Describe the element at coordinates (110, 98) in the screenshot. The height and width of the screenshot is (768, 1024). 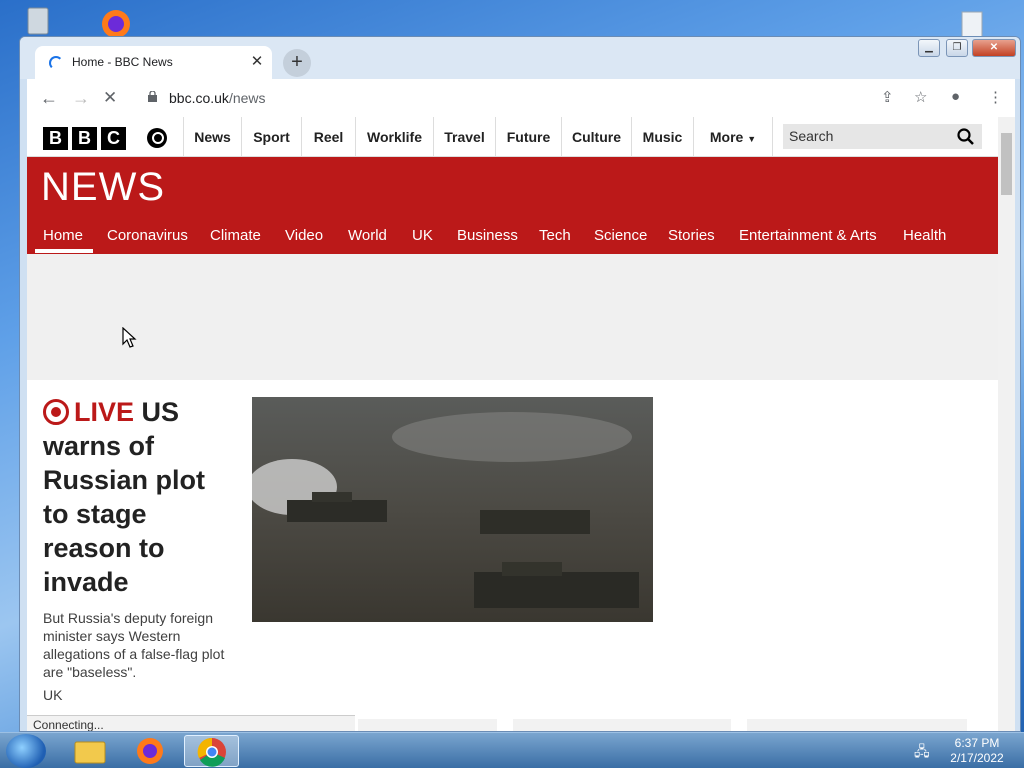
I see `stop-loading-icon: ✕` at that location.